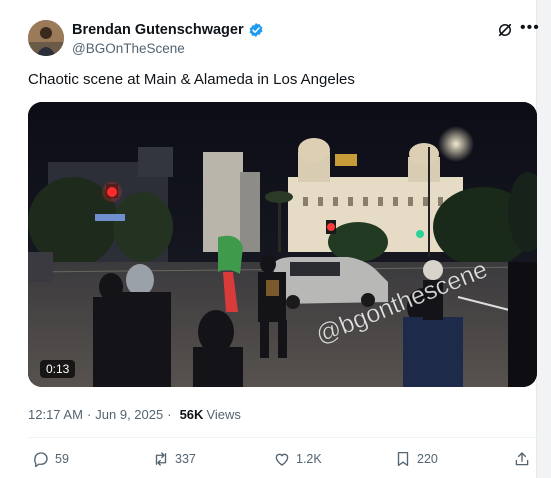 This screenshot has height=478, width=551. I want to click on share-icon, so click(522, 459).